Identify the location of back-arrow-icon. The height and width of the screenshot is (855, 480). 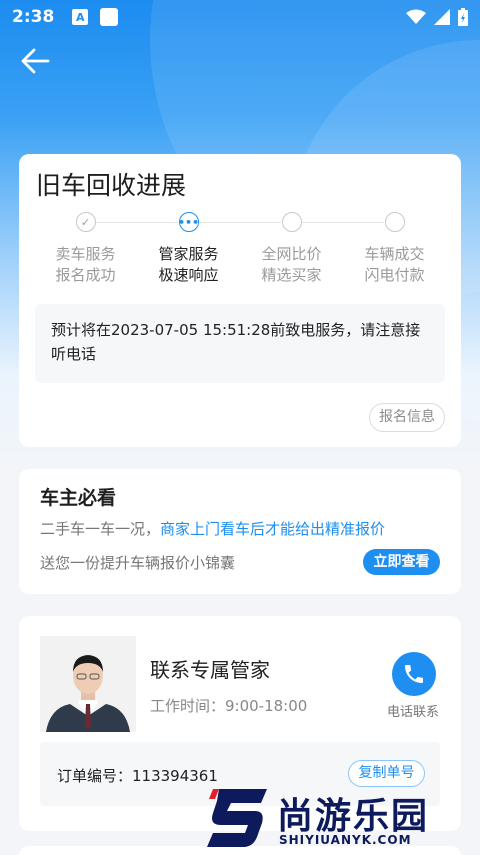
(36, 61).